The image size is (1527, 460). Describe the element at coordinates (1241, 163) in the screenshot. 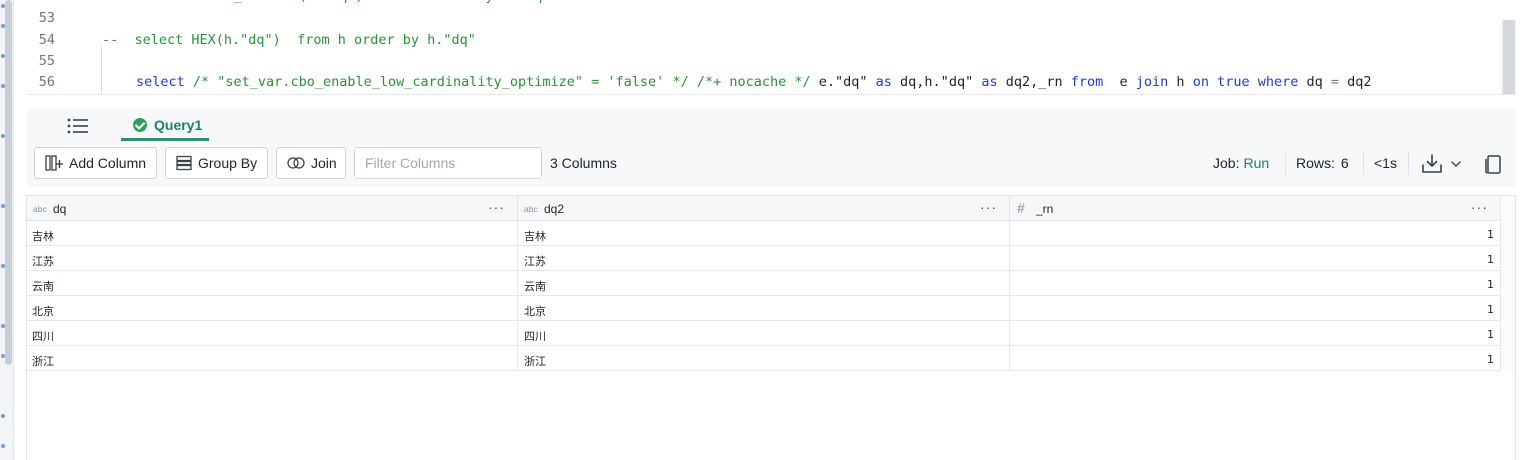

I see `job-status: Job: Run` at that location.